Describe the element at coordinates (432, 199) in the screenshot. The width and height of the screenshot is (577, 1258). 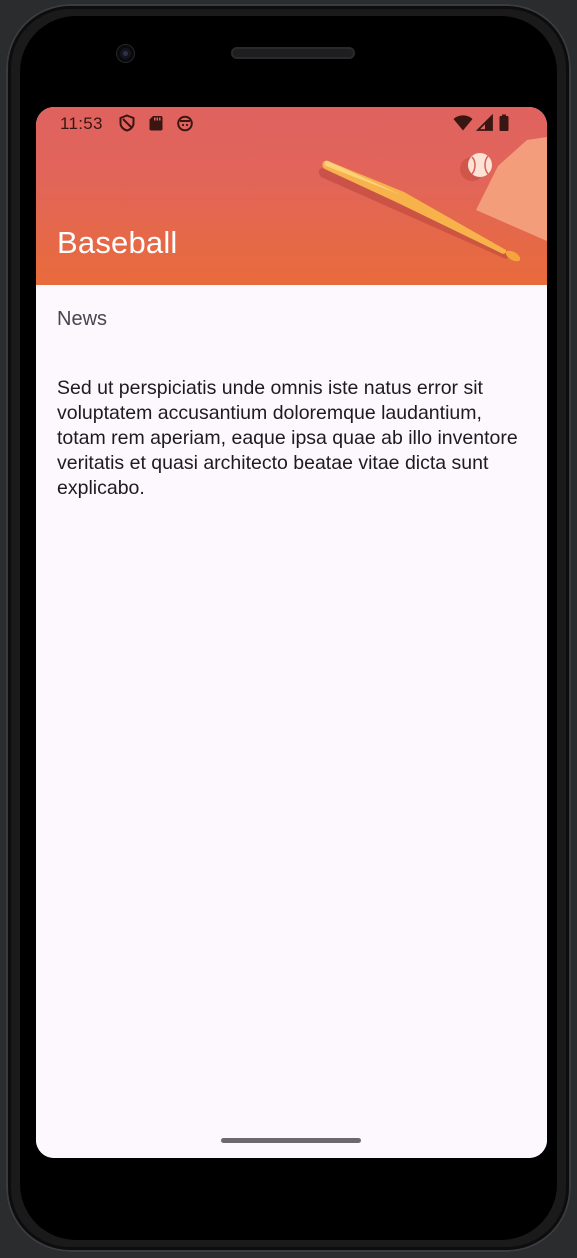
I see `baseball-illustration` at that location.